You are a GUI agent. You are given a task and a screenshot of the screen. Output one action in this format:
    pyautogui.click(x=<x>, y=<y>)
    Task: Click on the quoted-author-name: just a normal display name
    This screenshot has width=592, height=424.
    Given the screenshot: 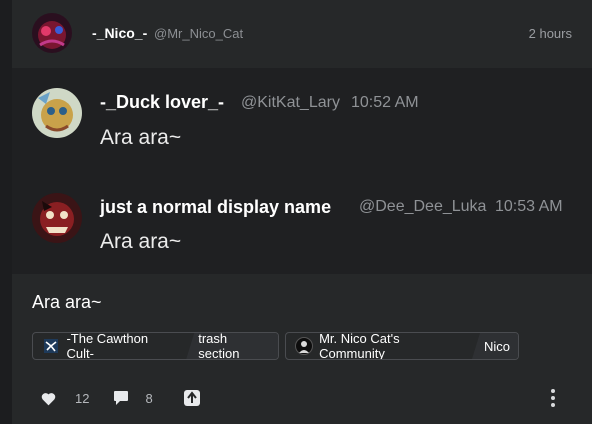 What is the action you would take?
    pyautogui.click(x=215, y=207)
    